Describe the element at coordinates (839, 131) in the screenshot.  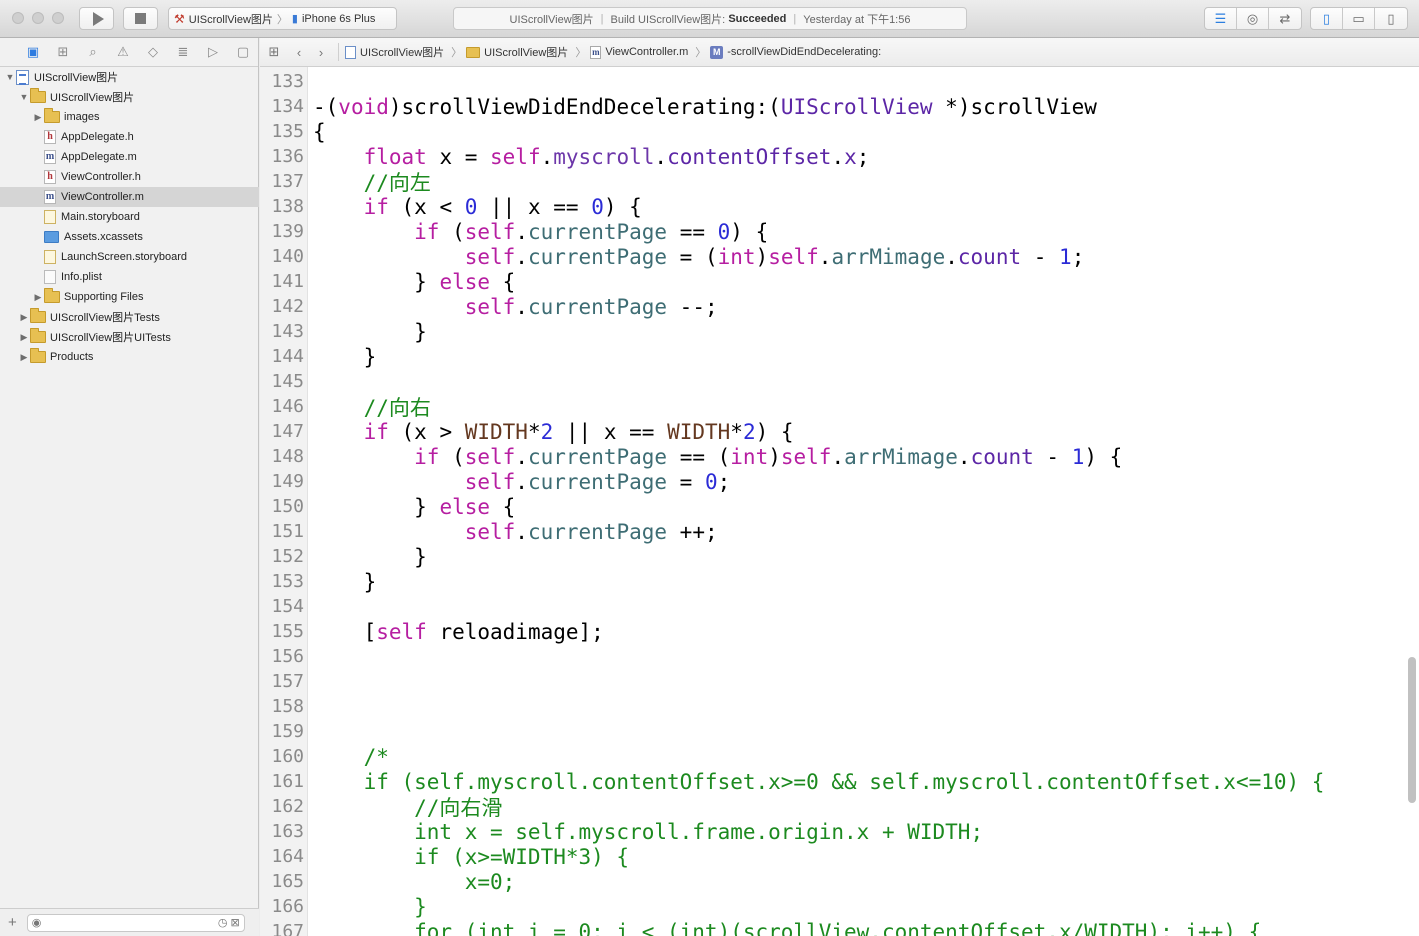
I see `code-line: 135 {` at that location.